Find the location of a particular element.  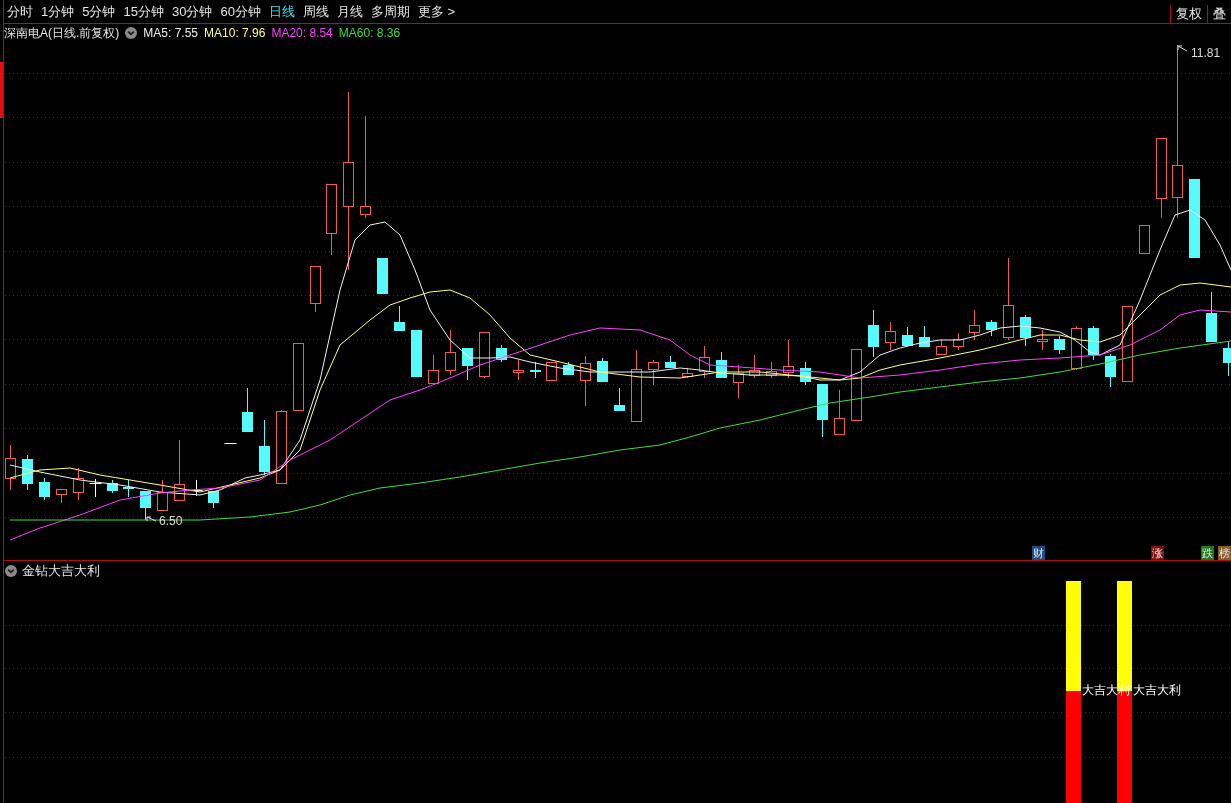

low-price-label: 6.50 is located at coordinates (171, 521).